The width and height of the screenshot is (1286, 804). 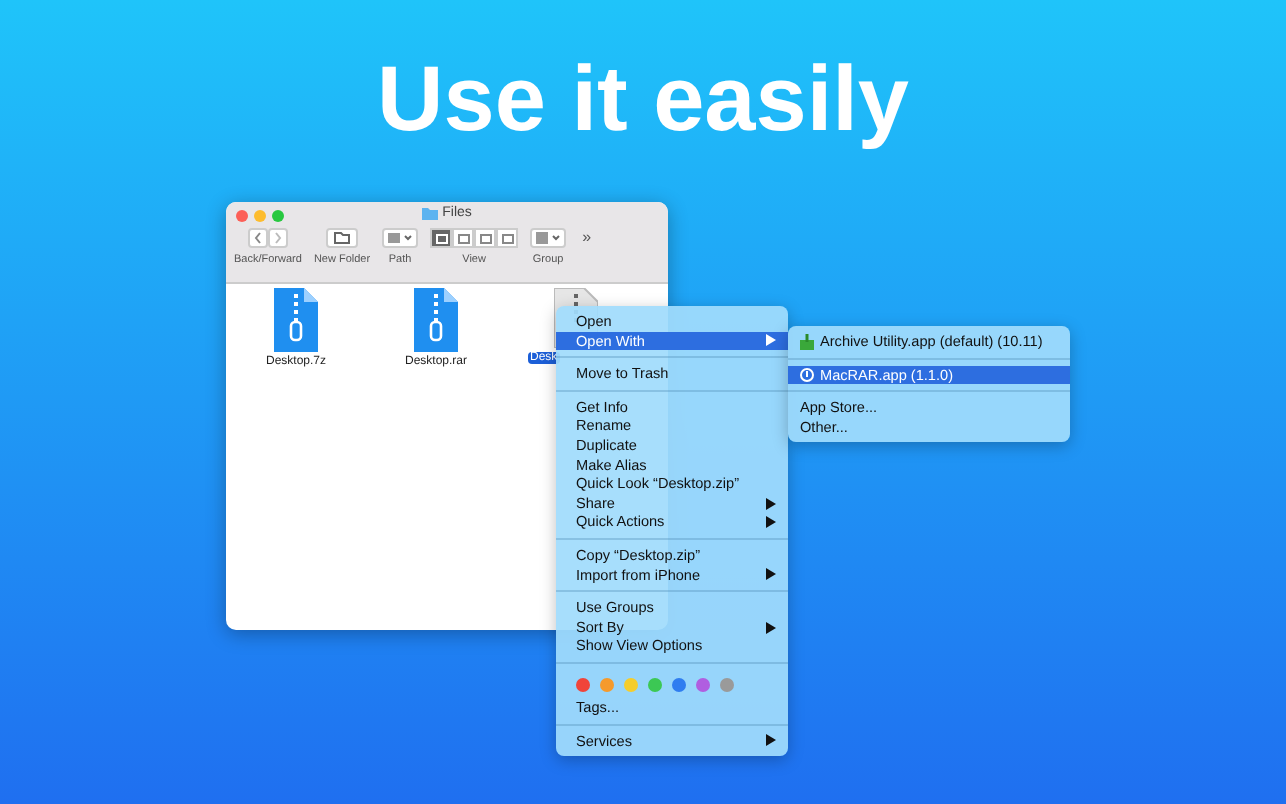 What do you see at coordinates (260, 216) in the screenshot?
I see `minimize-button` at bounding box center [260, 216].